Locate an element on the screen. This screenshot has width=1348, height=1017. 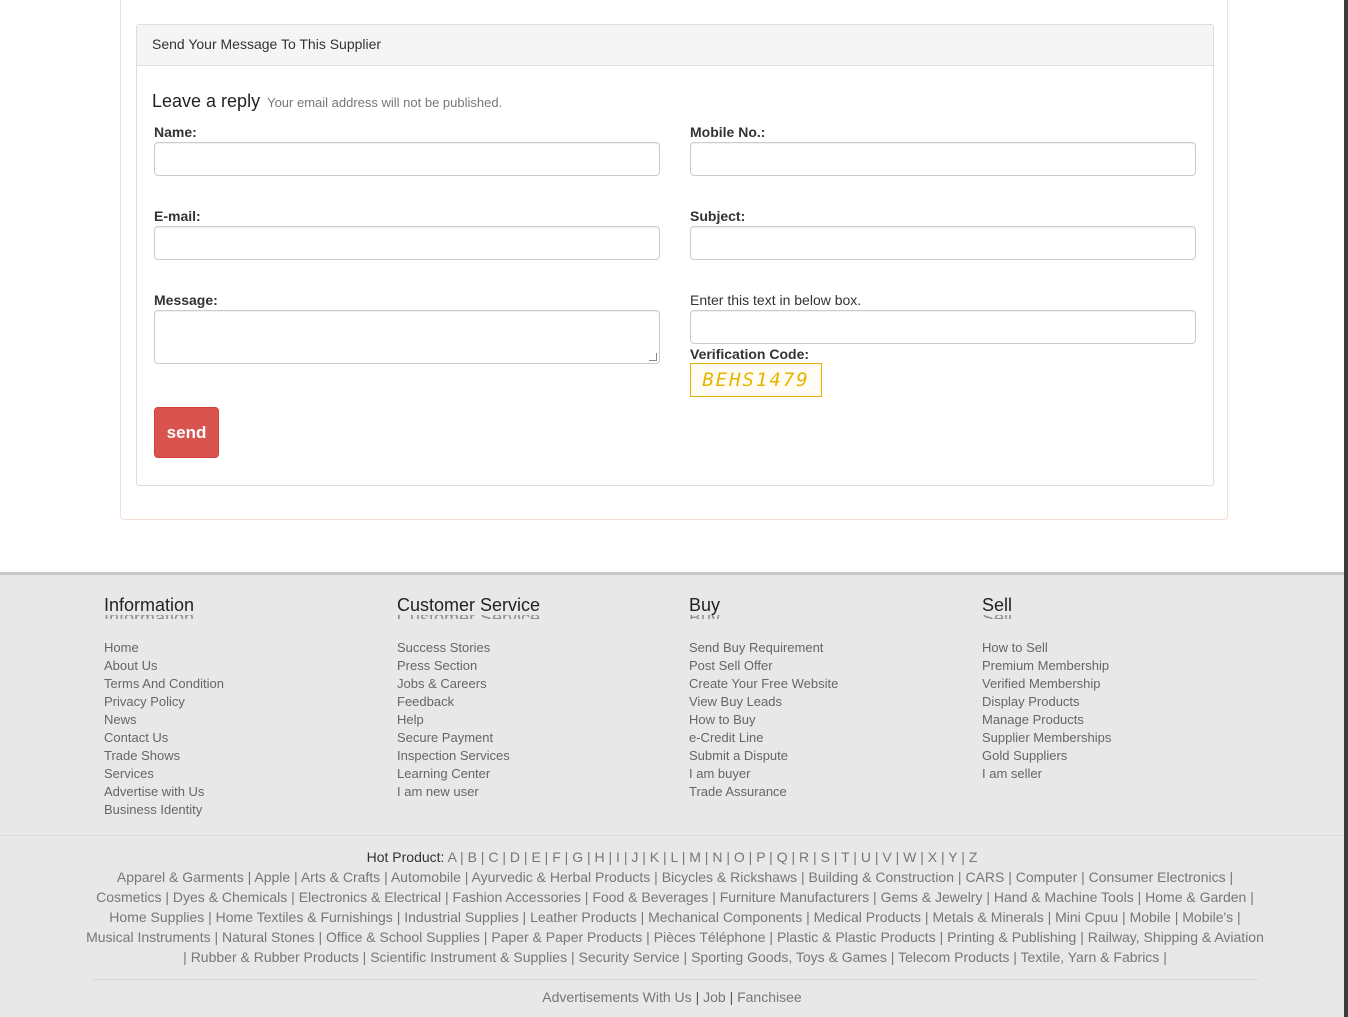
category-link: Scientific Instrument & Supplies is located at coordinates (468, 957).